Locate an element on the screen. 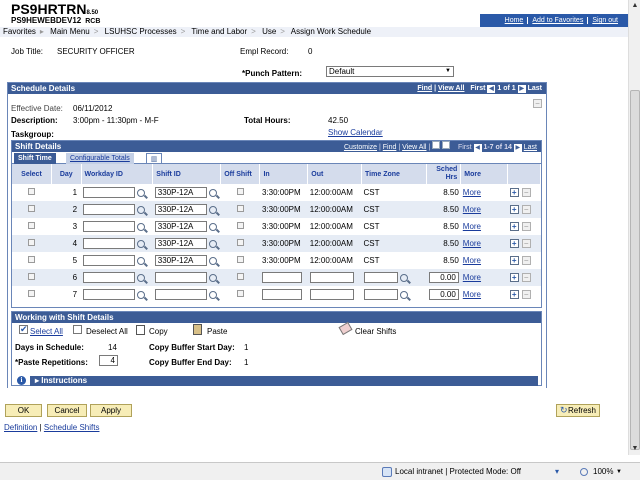  select-all-button: Select All is located at coordinates (46, 331).